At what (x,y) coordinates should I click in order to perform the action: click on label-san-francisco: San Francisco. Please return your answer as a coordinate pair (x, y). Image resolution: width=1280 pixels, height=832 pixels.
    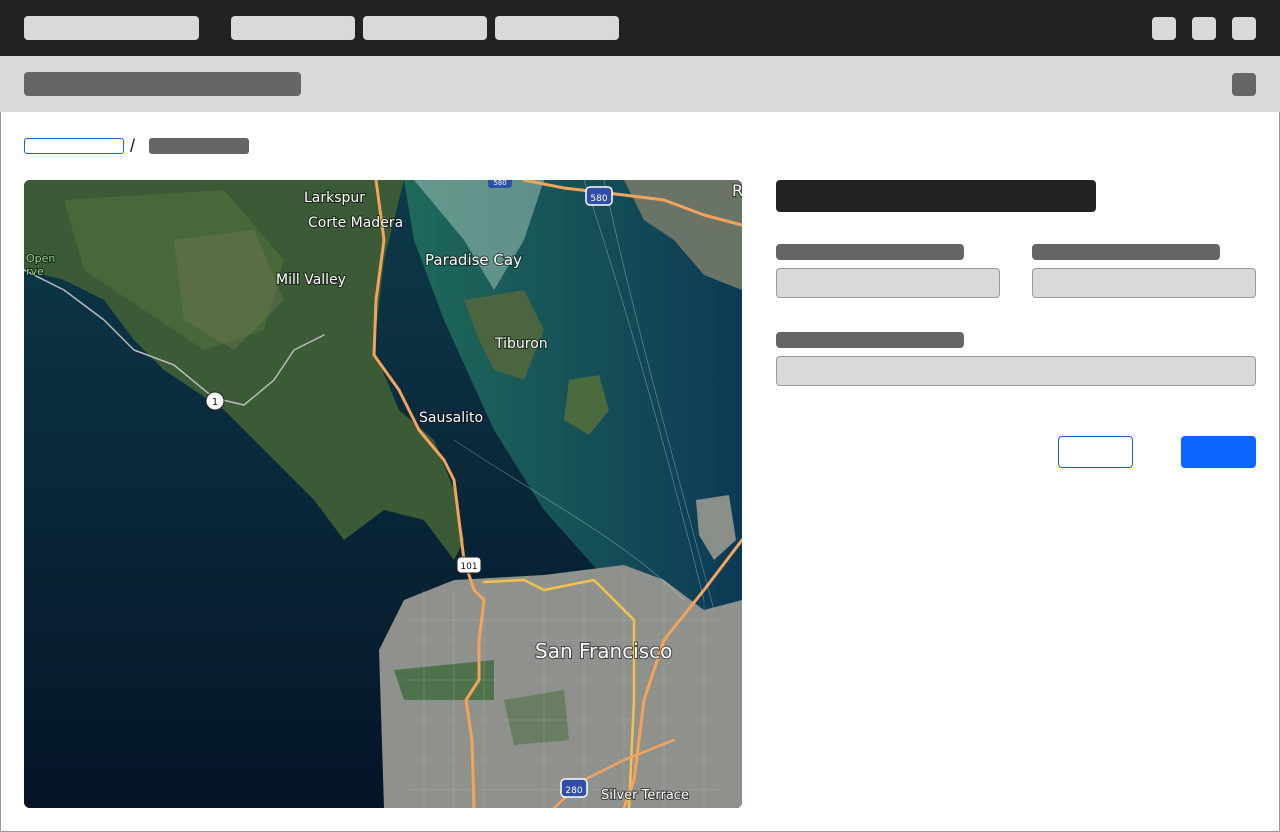
    Looking at the image, I should click on (603, 651).